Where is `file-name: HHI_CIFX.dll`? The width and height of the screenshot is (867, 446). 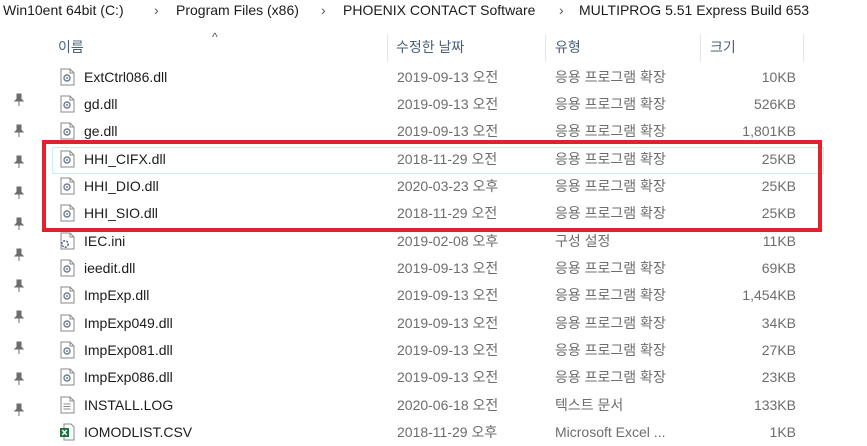 file-name: HHI_CIFX.dll is located at coordinates (125, 159).